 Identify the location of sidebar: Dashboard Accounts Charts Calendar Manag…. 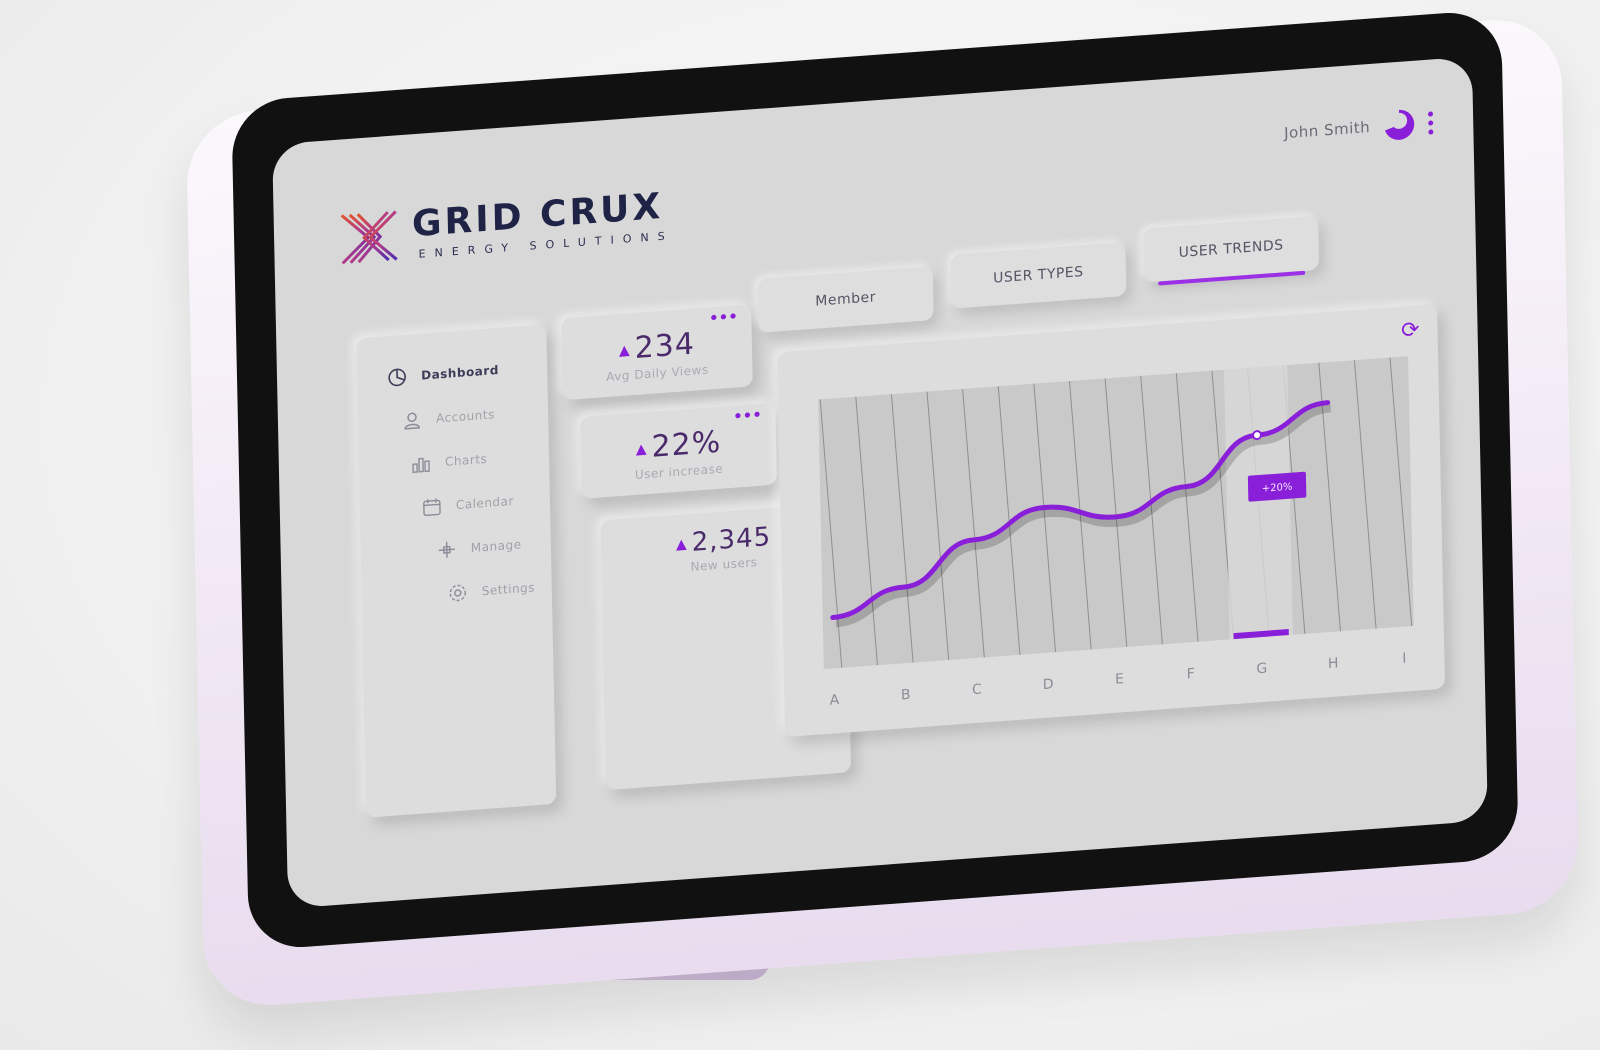
(456, 571).